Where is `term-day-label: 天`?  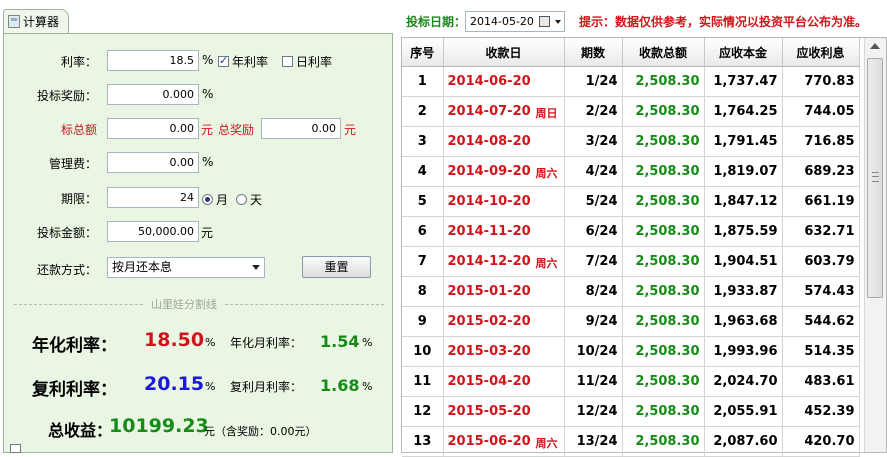 term-day-label: 天 is located at coordinates (256, 200).